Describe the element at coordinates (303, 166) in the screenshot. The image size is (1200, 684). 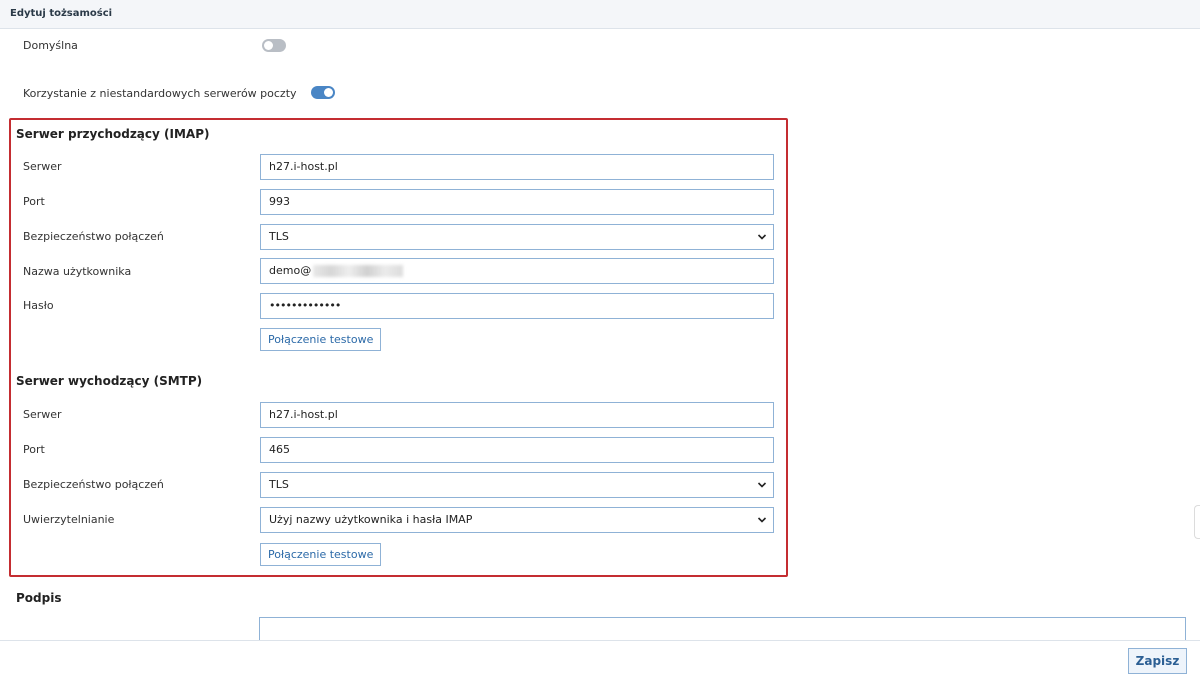
I see `imap-server-value: h27.i-host.pl` at that location.